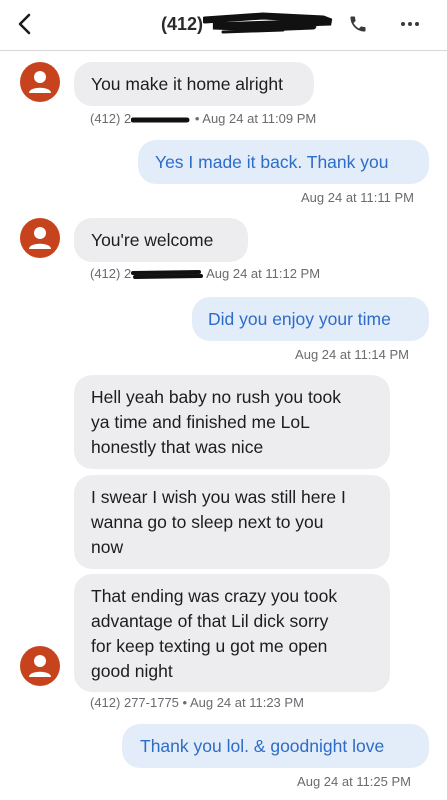 The image size is (447, 800). What do you see at coordinates (255, 118) in the screenshot?
I see `timestamp: • Aug 24 at 11:09 PM` at bounding box center [255, 118].